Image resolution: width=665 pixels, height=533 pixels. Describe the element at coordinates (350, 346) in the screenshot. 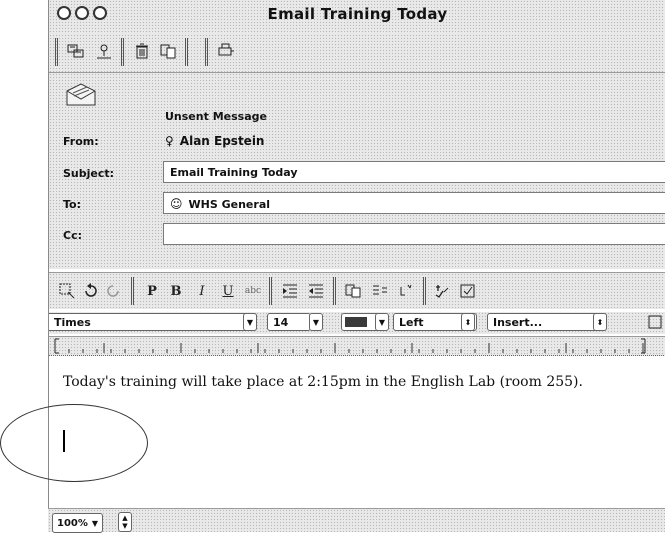

I see `ruler-ticks` at that location.